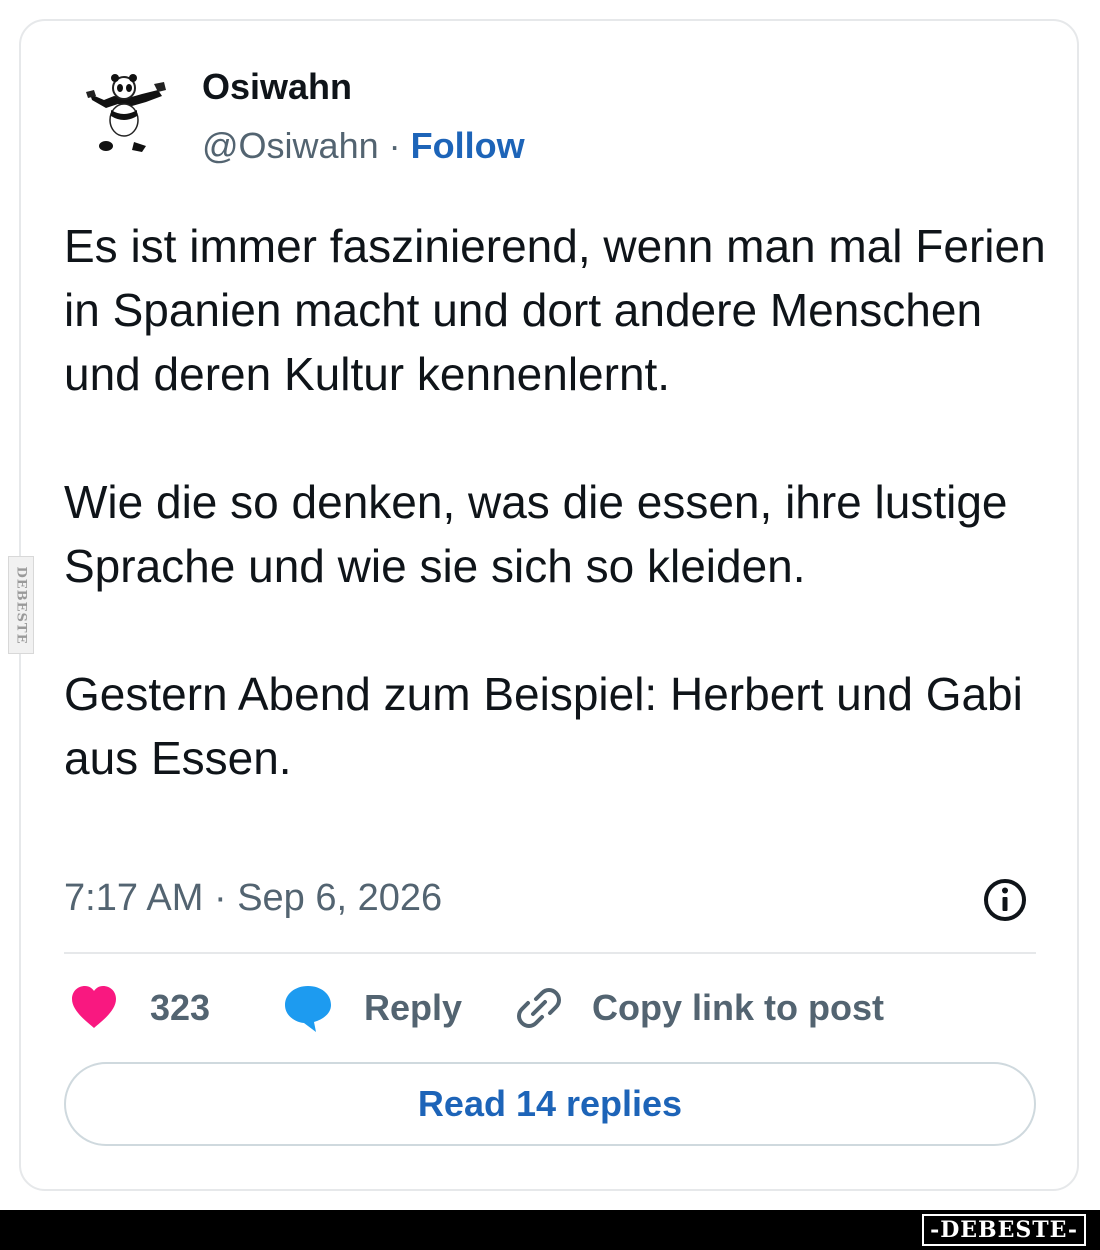 Image resolution: width=1100 pixels, height=1250 pixels. What do you see at coordinates (94, 1007) in the screenshot?
I see `heart-icon` at bounding box center [94, 1007].